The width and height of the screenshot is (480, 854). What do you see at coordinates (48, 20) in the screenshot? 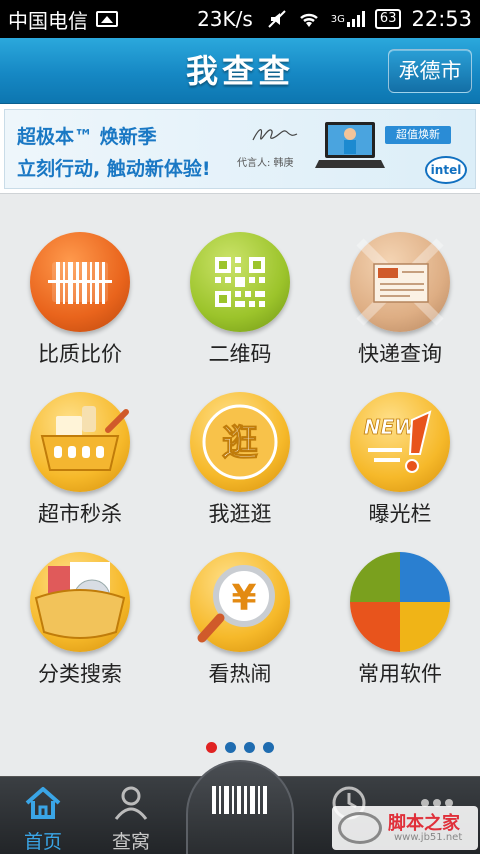
I see `carrier-name: 中国电信` at bounding box center [48, 20].